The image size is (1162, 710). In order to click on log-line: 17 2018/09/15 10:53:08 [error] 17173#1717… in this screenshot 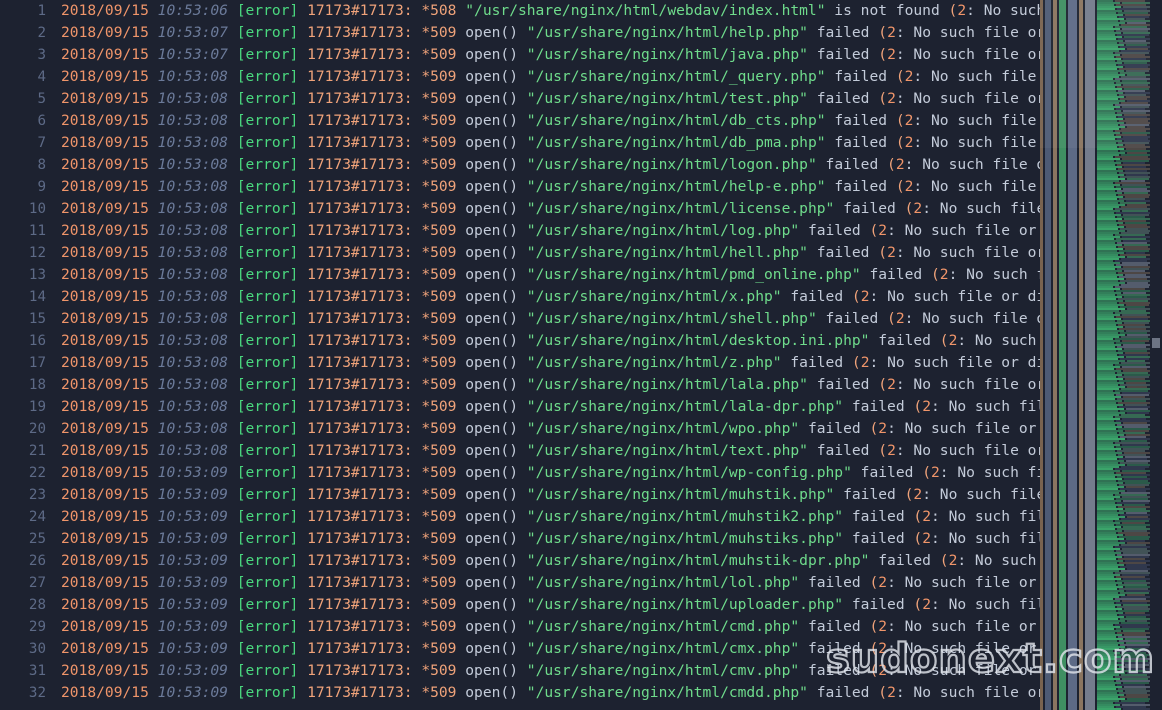, I will do `click(520, 363)`.